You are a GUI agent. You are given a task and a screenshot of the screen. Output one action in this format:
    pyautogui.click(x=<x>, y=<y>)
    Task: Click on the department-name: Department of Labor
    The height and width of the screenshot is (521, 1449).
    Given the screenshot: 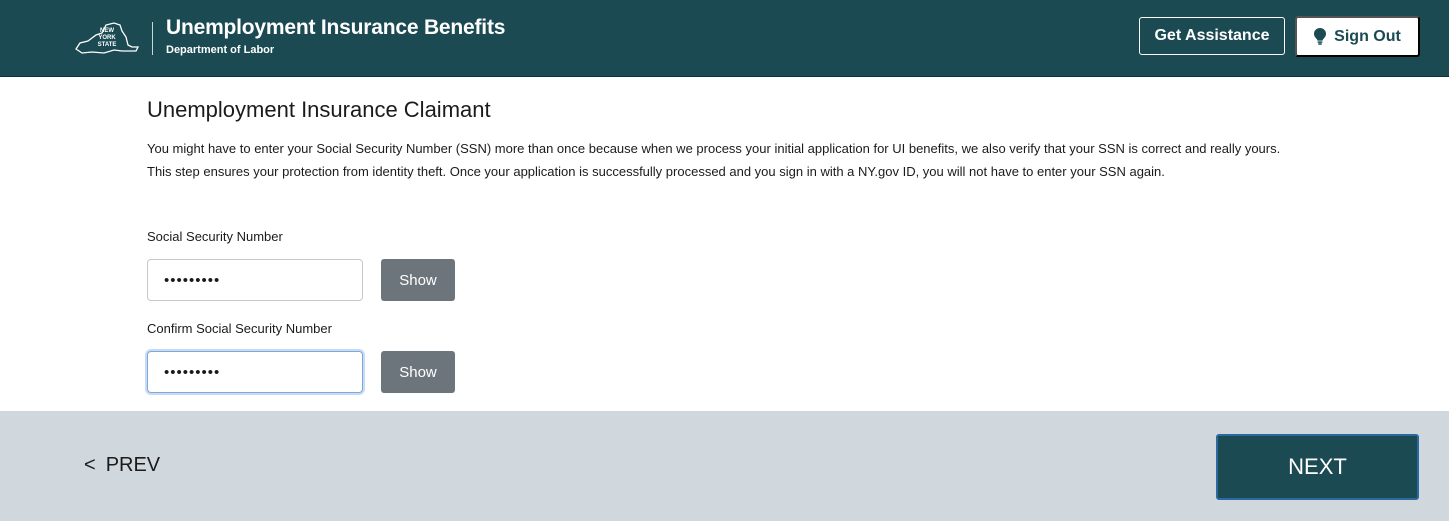 What is the action you would take?
    pyautogui.click(x=220, y=50)
    